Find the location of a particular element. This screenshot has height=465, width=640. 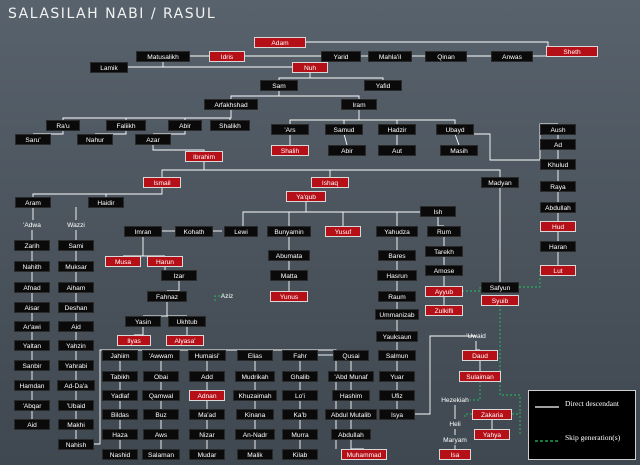

person-node-yauksaun: Yauksaun is located at coordinates (397, 336).